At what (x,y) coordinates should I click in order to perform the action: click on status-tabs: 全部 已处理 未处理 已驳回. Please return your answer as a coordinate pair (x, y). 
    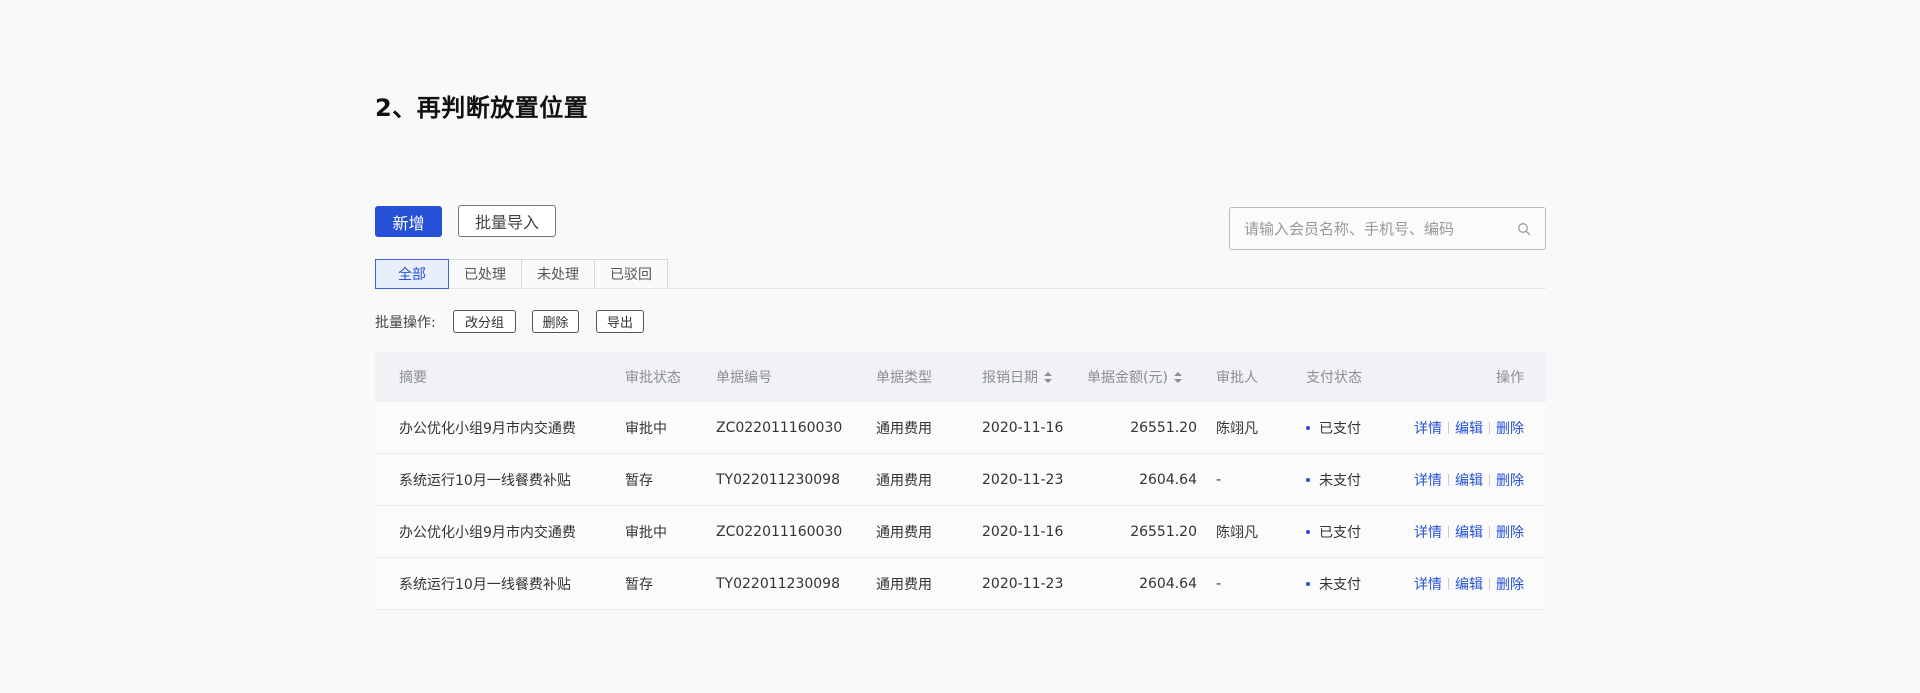
    Looking at the image, I should click on (521, 274).